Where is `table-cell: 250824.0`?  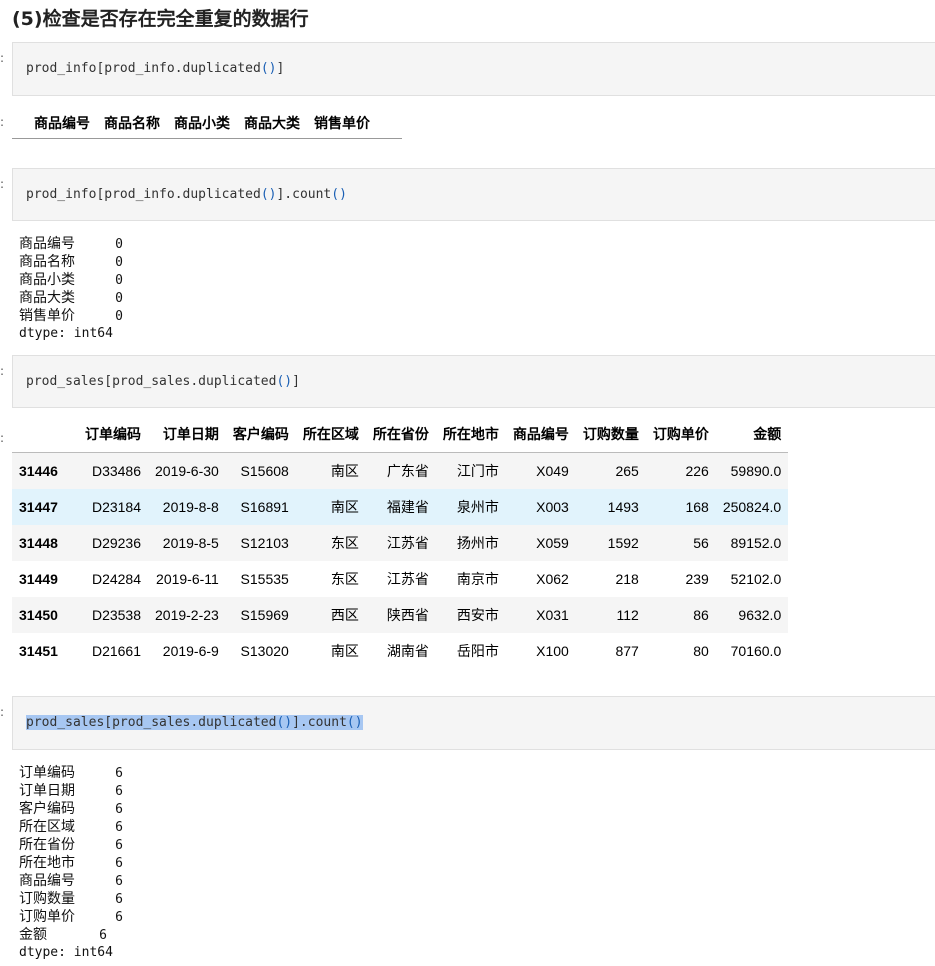
table-cell: 250824.0 is located at coordinates (752, 507).